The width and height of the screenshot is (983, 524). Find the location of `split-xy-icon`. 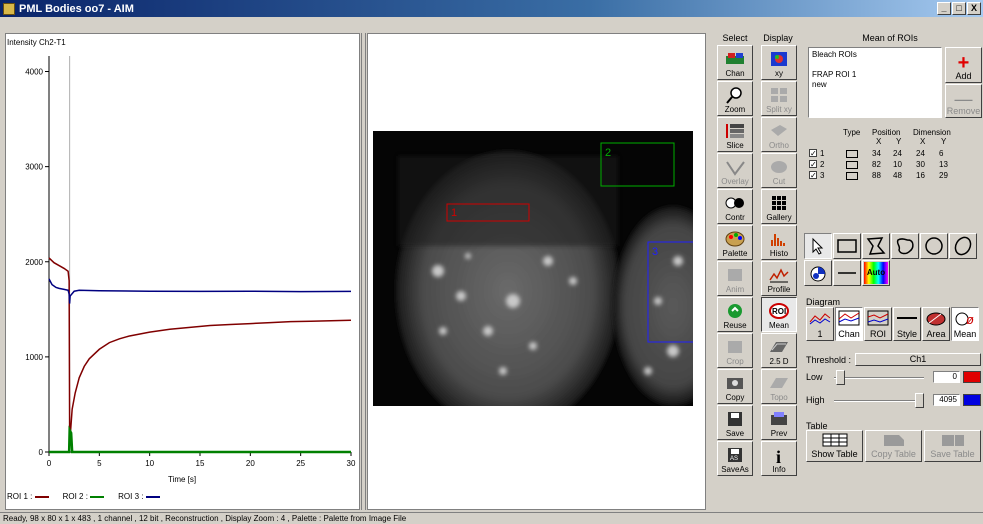

split-xy-icon is located at coordinates (779, 95).